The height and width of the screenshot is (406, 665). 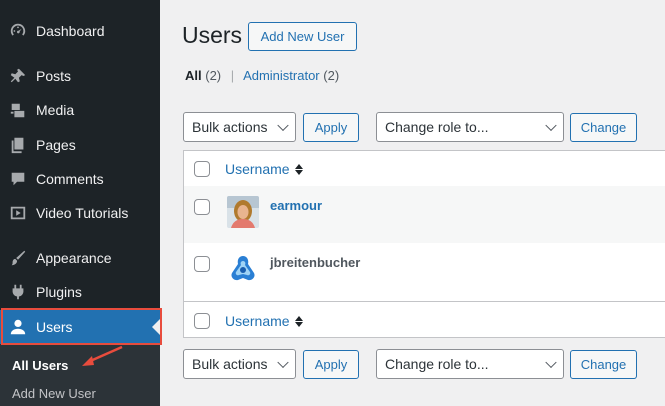 What do you see at coordinates (80, 110) in the screenshot?
I see `menu-media: Media` at bounding box center [80, 110].